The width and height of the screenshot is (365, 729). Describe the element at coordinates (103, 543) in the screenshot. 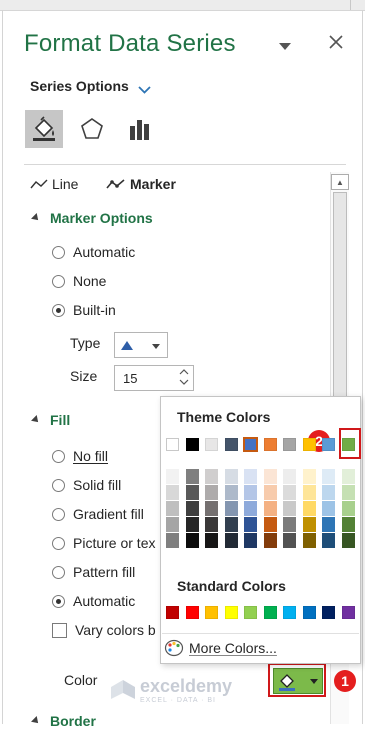

I see `radio-picture-fill: Picture or tex` at that location.